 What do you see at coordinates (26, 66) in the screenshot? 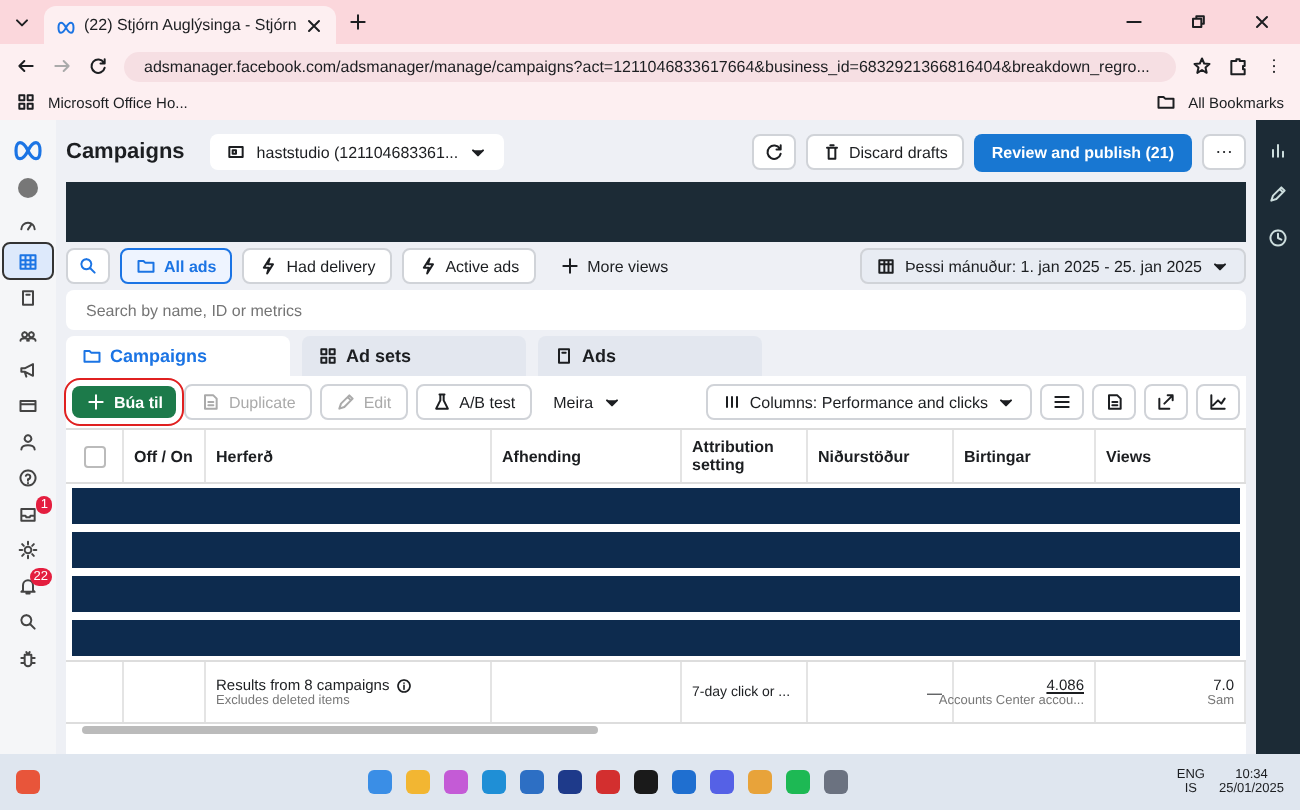
I see `back-icon` at bounding box center [26, 66].